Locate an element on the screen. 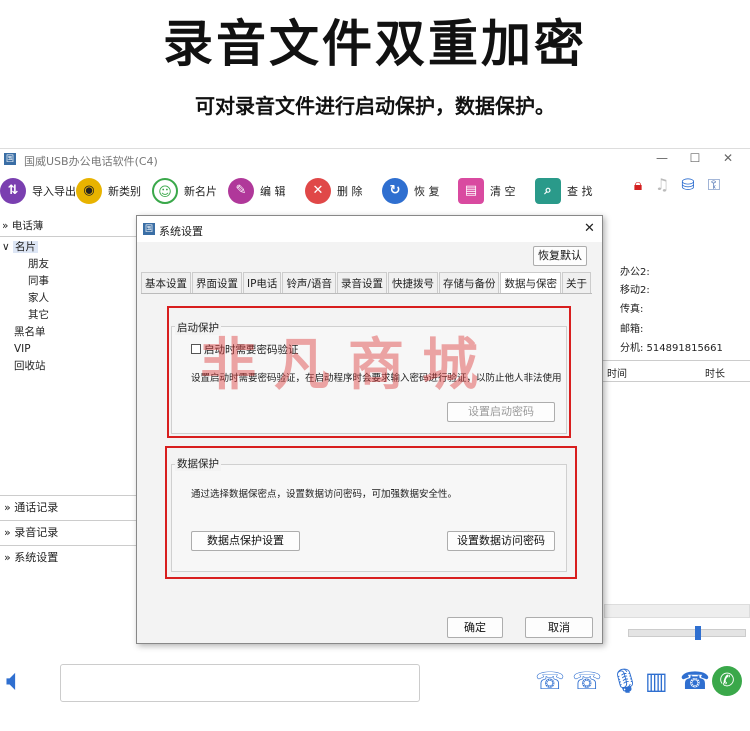 This screenshot has height=731, width=750. tab-basic: 基本设置 is located at coordinates (166, 282).